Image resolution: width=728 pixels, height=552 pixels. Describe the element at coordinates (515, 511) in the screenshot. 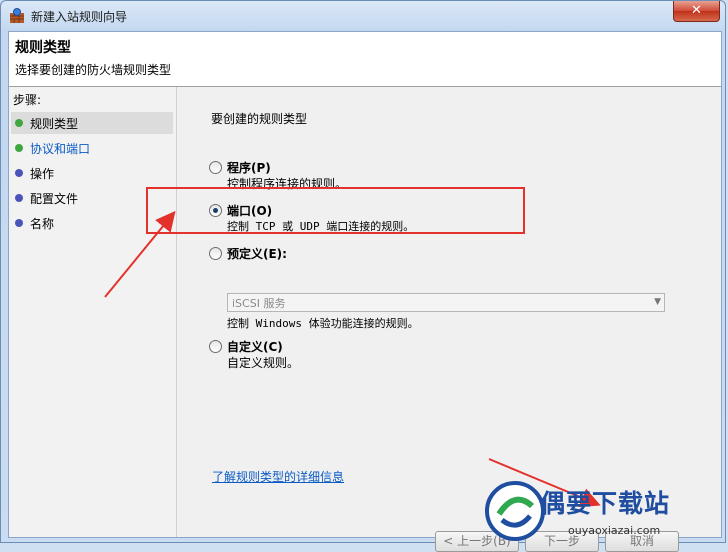

I see `watermark-logo-icon` at that location.